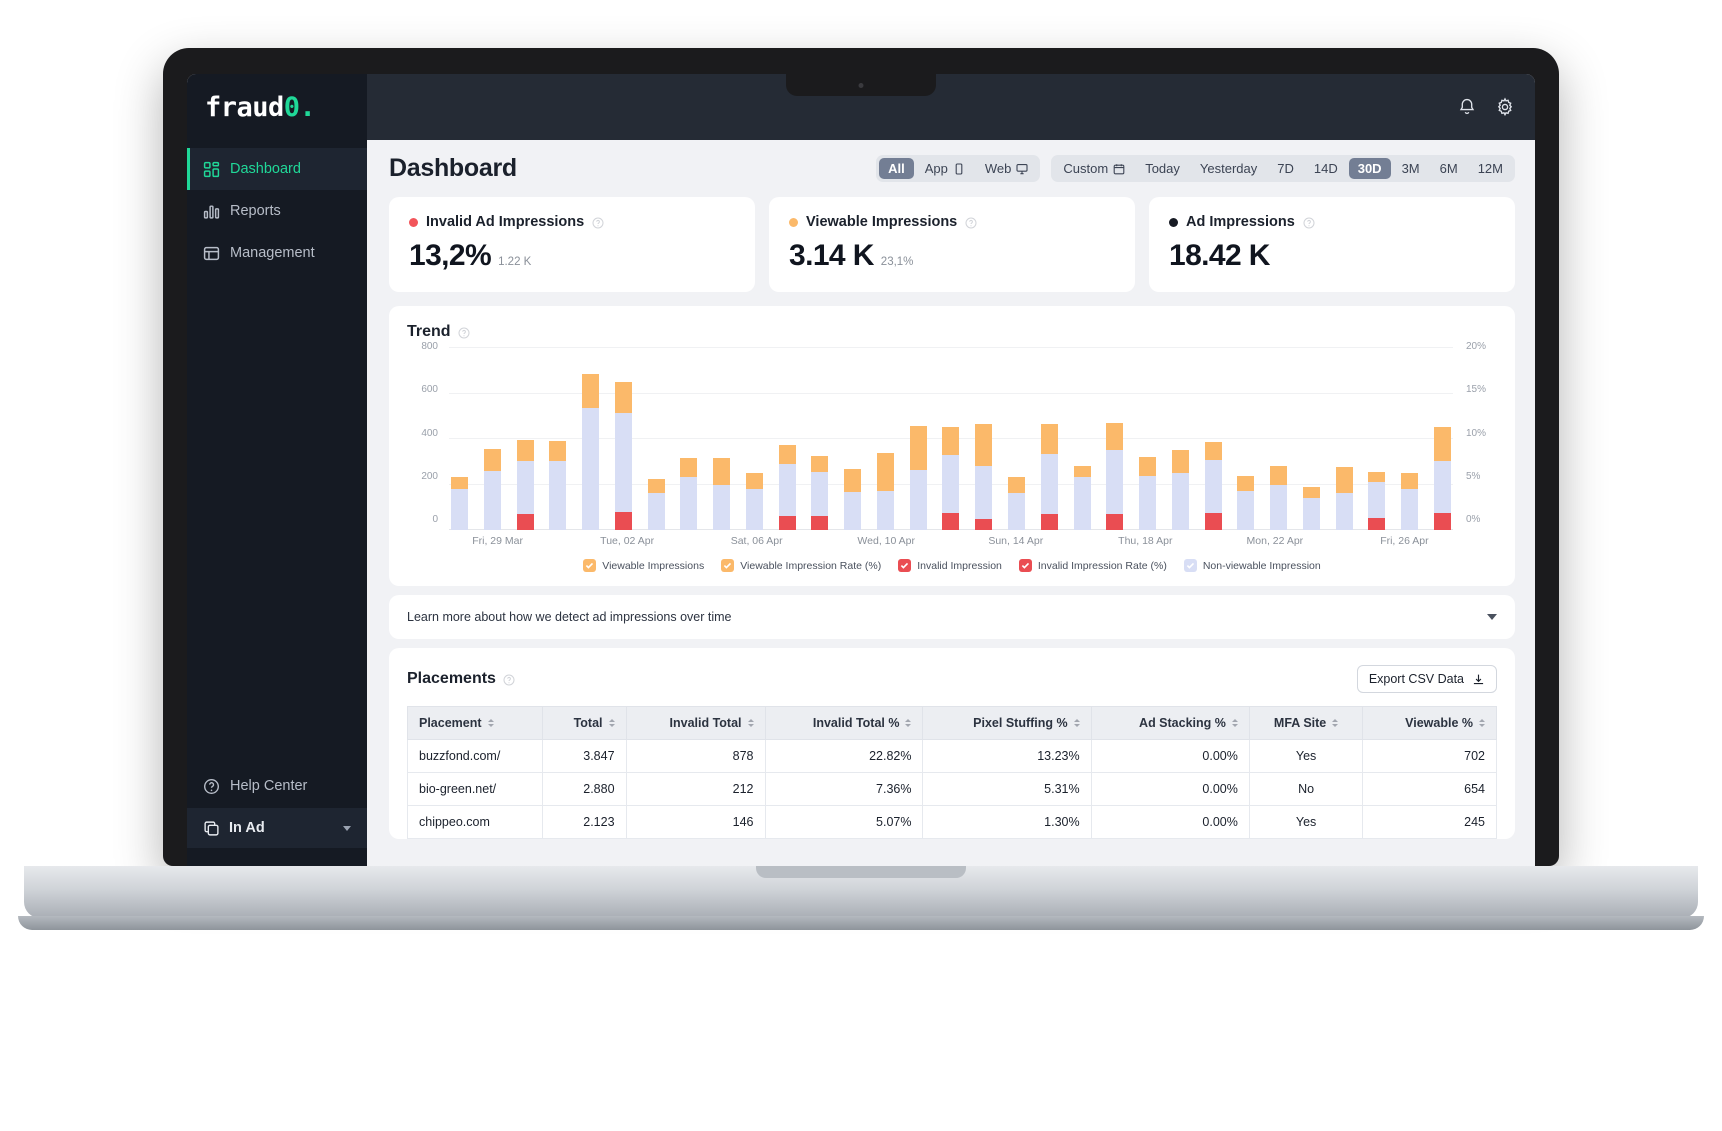  What do you see at coordinates (1092, 565) in the screenshot?
I see `legend-item: Invalid Impression Rate (%)` at bounding box center [1092, 565].